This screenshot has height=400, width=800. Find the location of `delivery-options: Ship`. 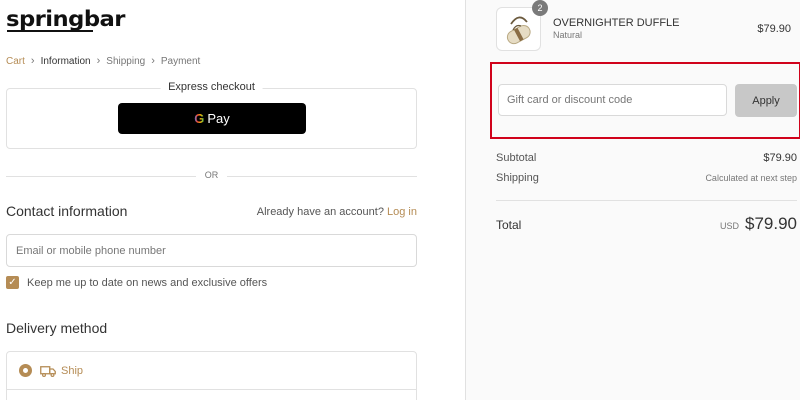

delivery-options: Ship is located at coordinates (211, 375).